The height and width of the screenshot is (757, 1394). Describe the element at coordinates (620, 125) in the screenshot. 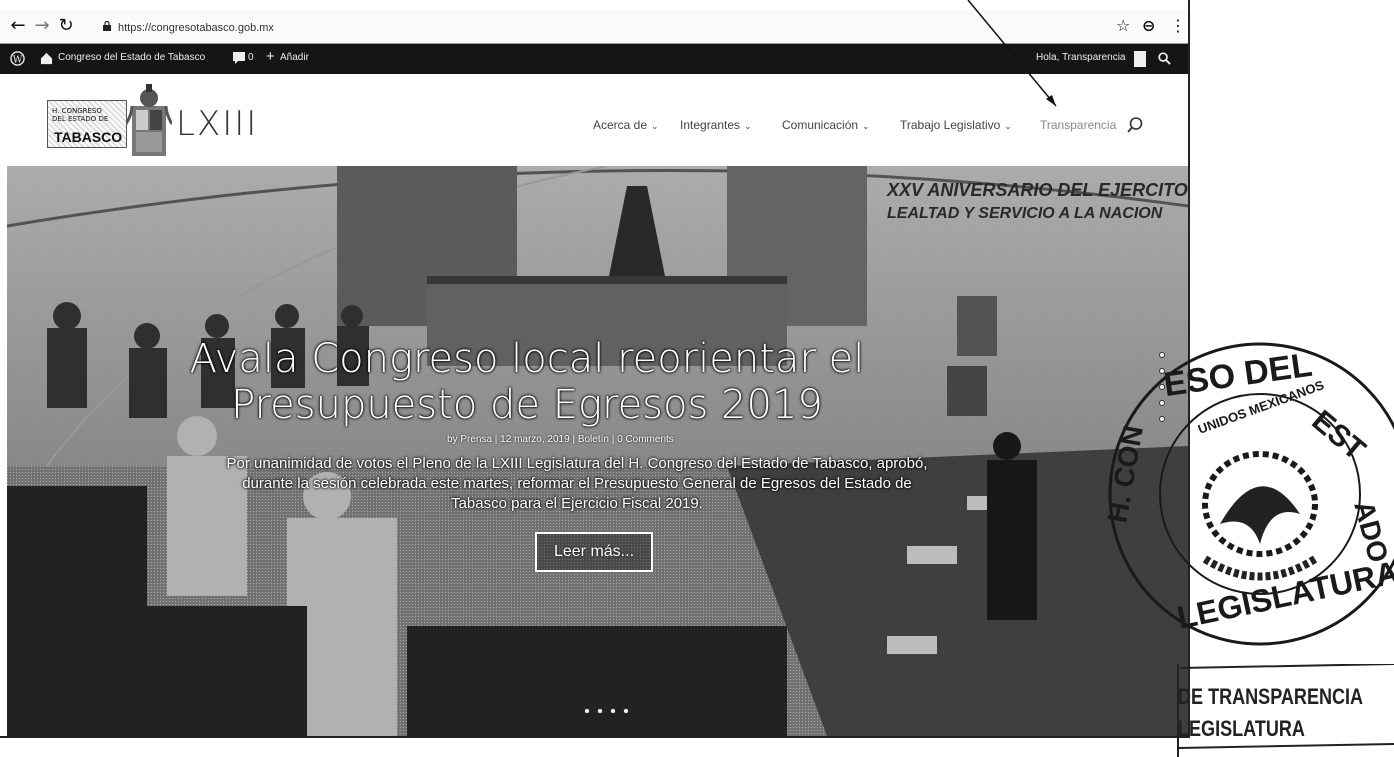

I see `nav-item-label: Acerca de` at that location.